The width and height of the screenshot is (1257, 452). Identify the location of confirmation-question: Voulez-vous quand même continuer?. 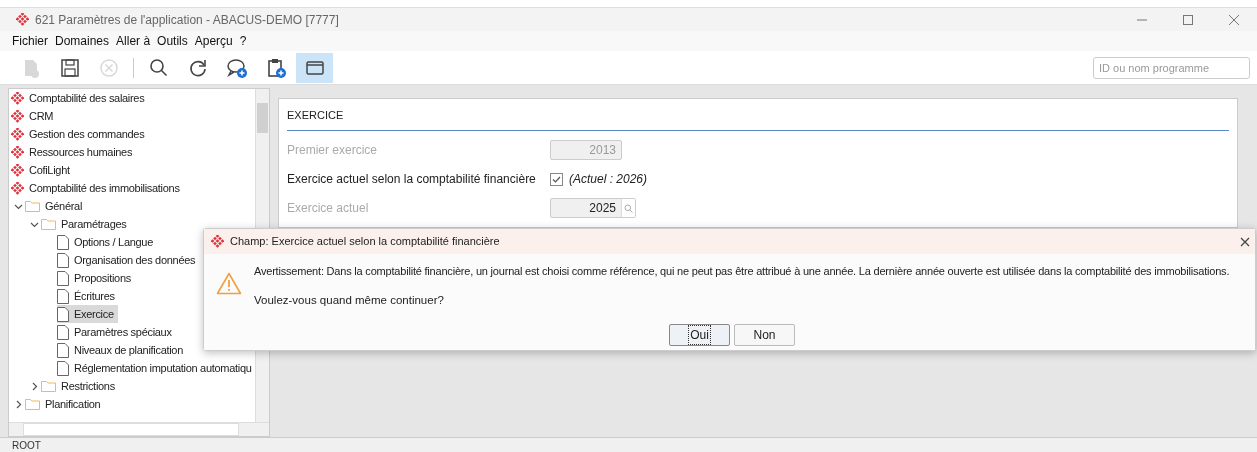
(349, 300).